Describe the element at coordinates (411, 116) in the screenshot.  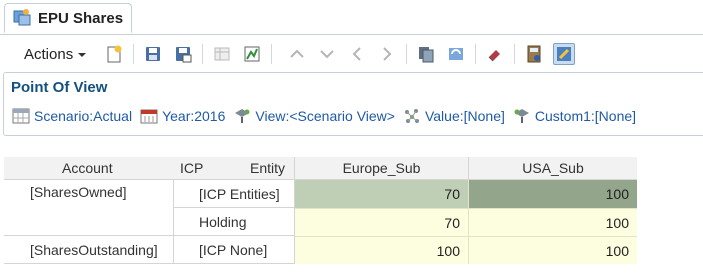
I see `value-icon` at that location.